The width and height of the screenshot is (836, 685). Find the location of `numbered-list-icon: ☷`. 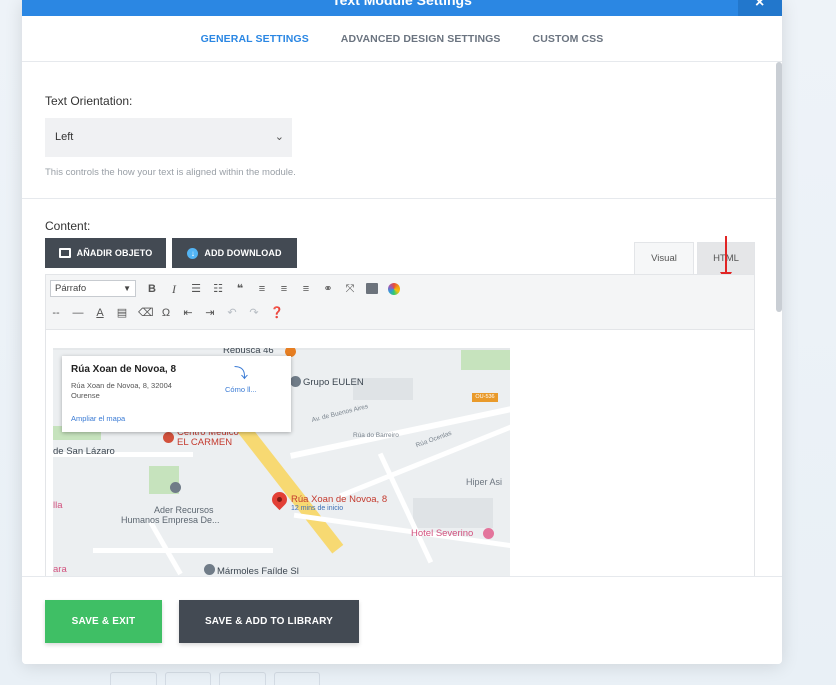

numbered-list-icon: ☷ is located at coordinates (218, 289).